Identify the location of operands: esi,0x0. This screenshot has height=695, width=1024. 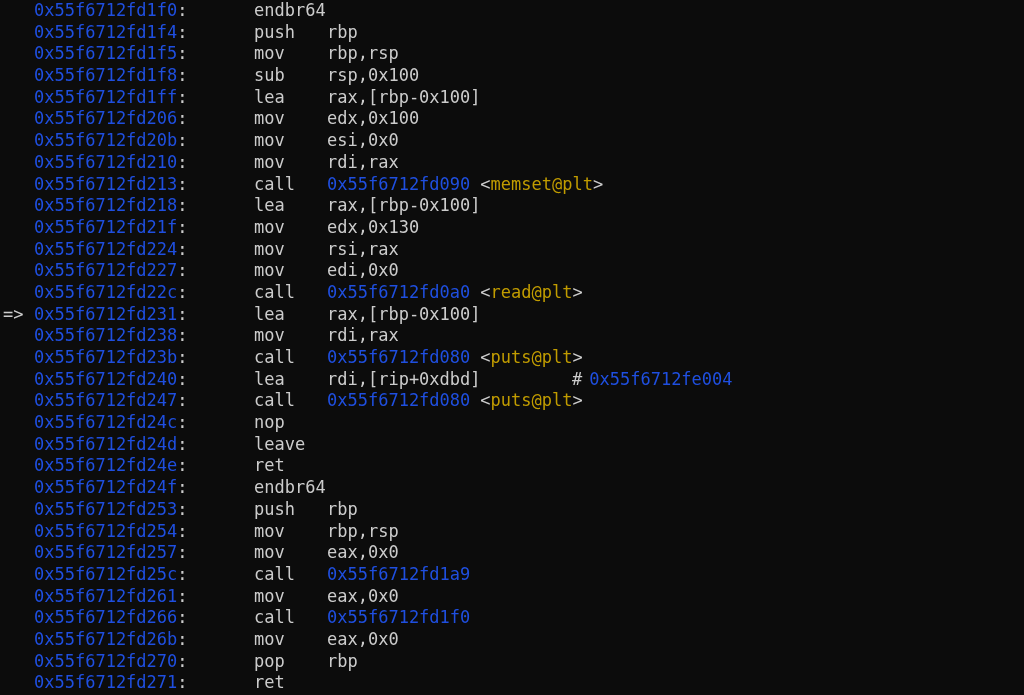
(363, 141).